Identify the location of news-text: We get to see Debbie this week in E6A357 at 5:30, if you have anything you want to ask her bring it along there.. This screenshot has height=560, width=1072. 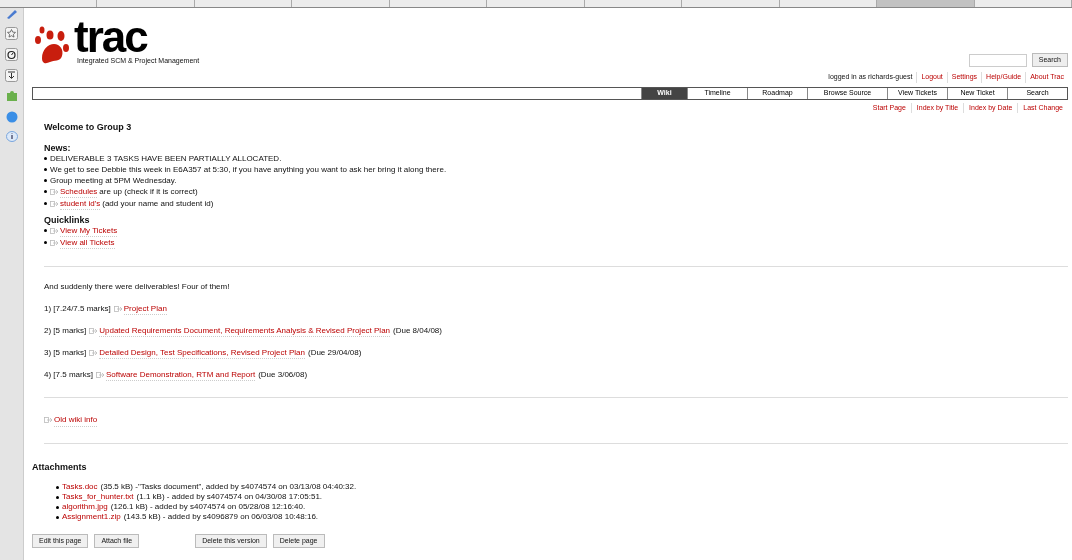
(248, 169).